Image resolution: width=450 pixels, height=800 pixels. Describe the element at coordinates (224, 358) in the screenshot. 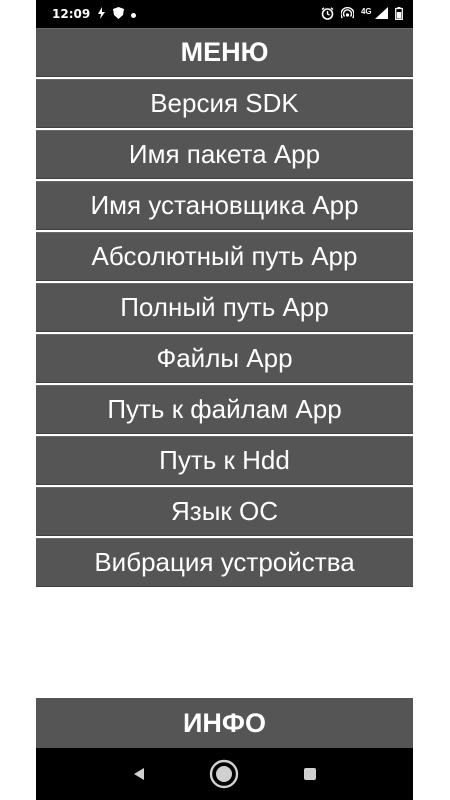

I see `menu-item-app-files: Файлы App` at that location.